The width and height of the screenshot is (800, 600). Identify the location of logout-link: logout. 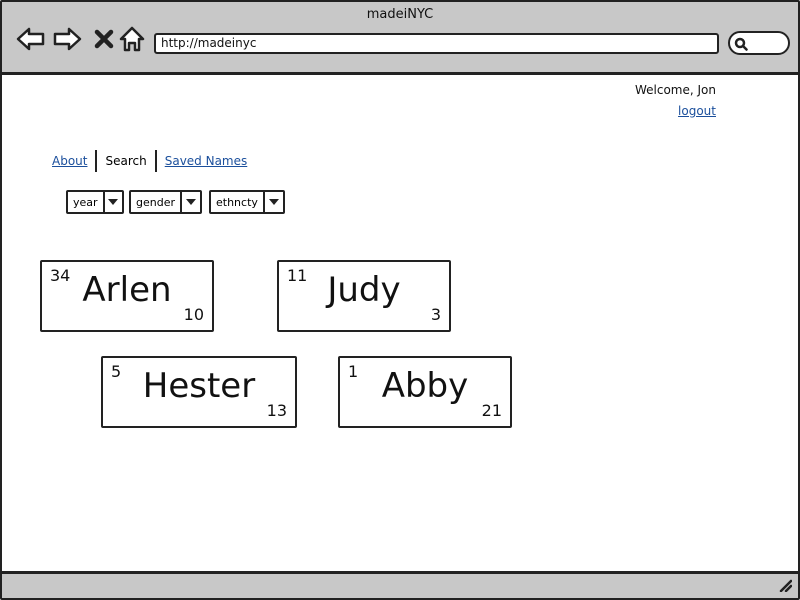
(697, 111).